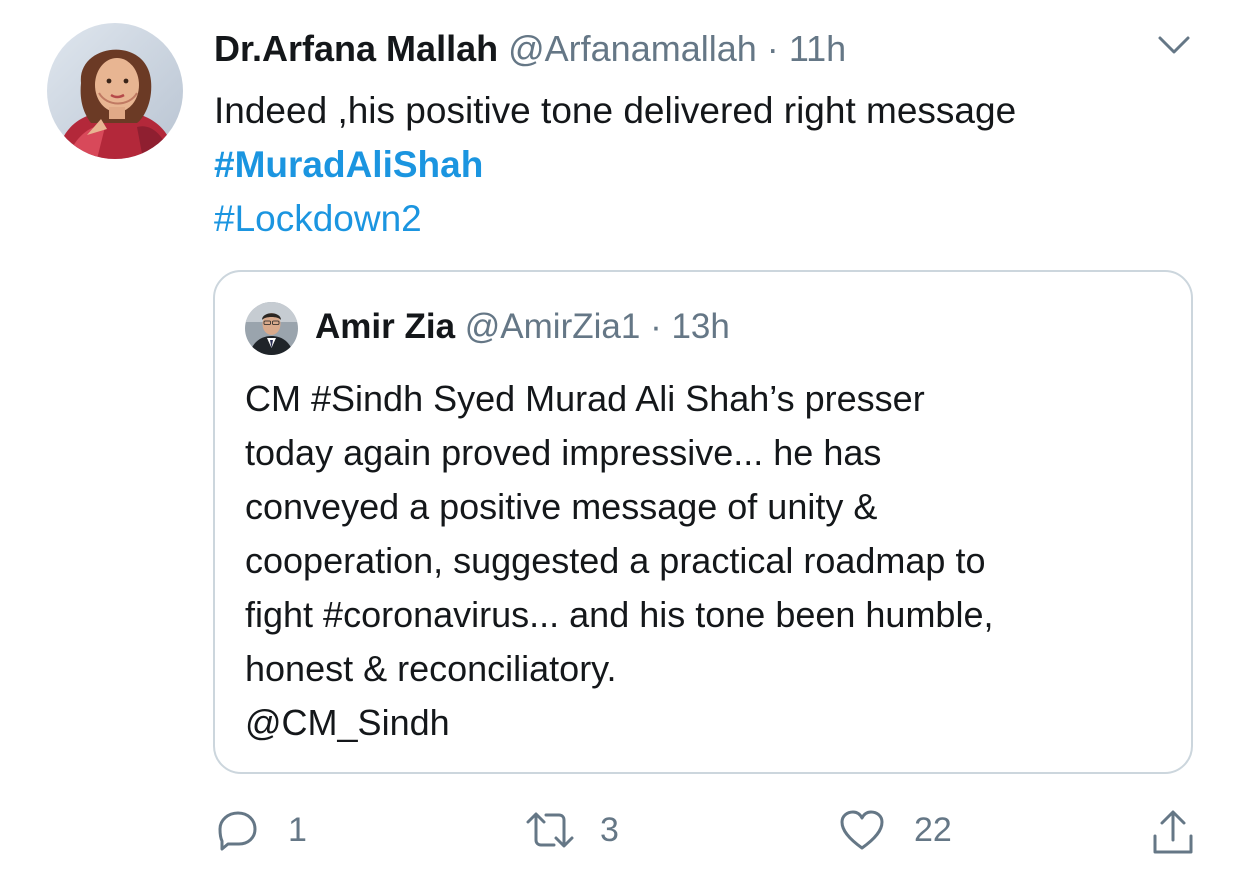 The width and height of the screenshot is (1233, 875). Describe the element at coordinates (585, 398) in the screenshot. I see `quoted-text-line: CM #Sindh Syed Murad Ali Shah’s presser` at that location.